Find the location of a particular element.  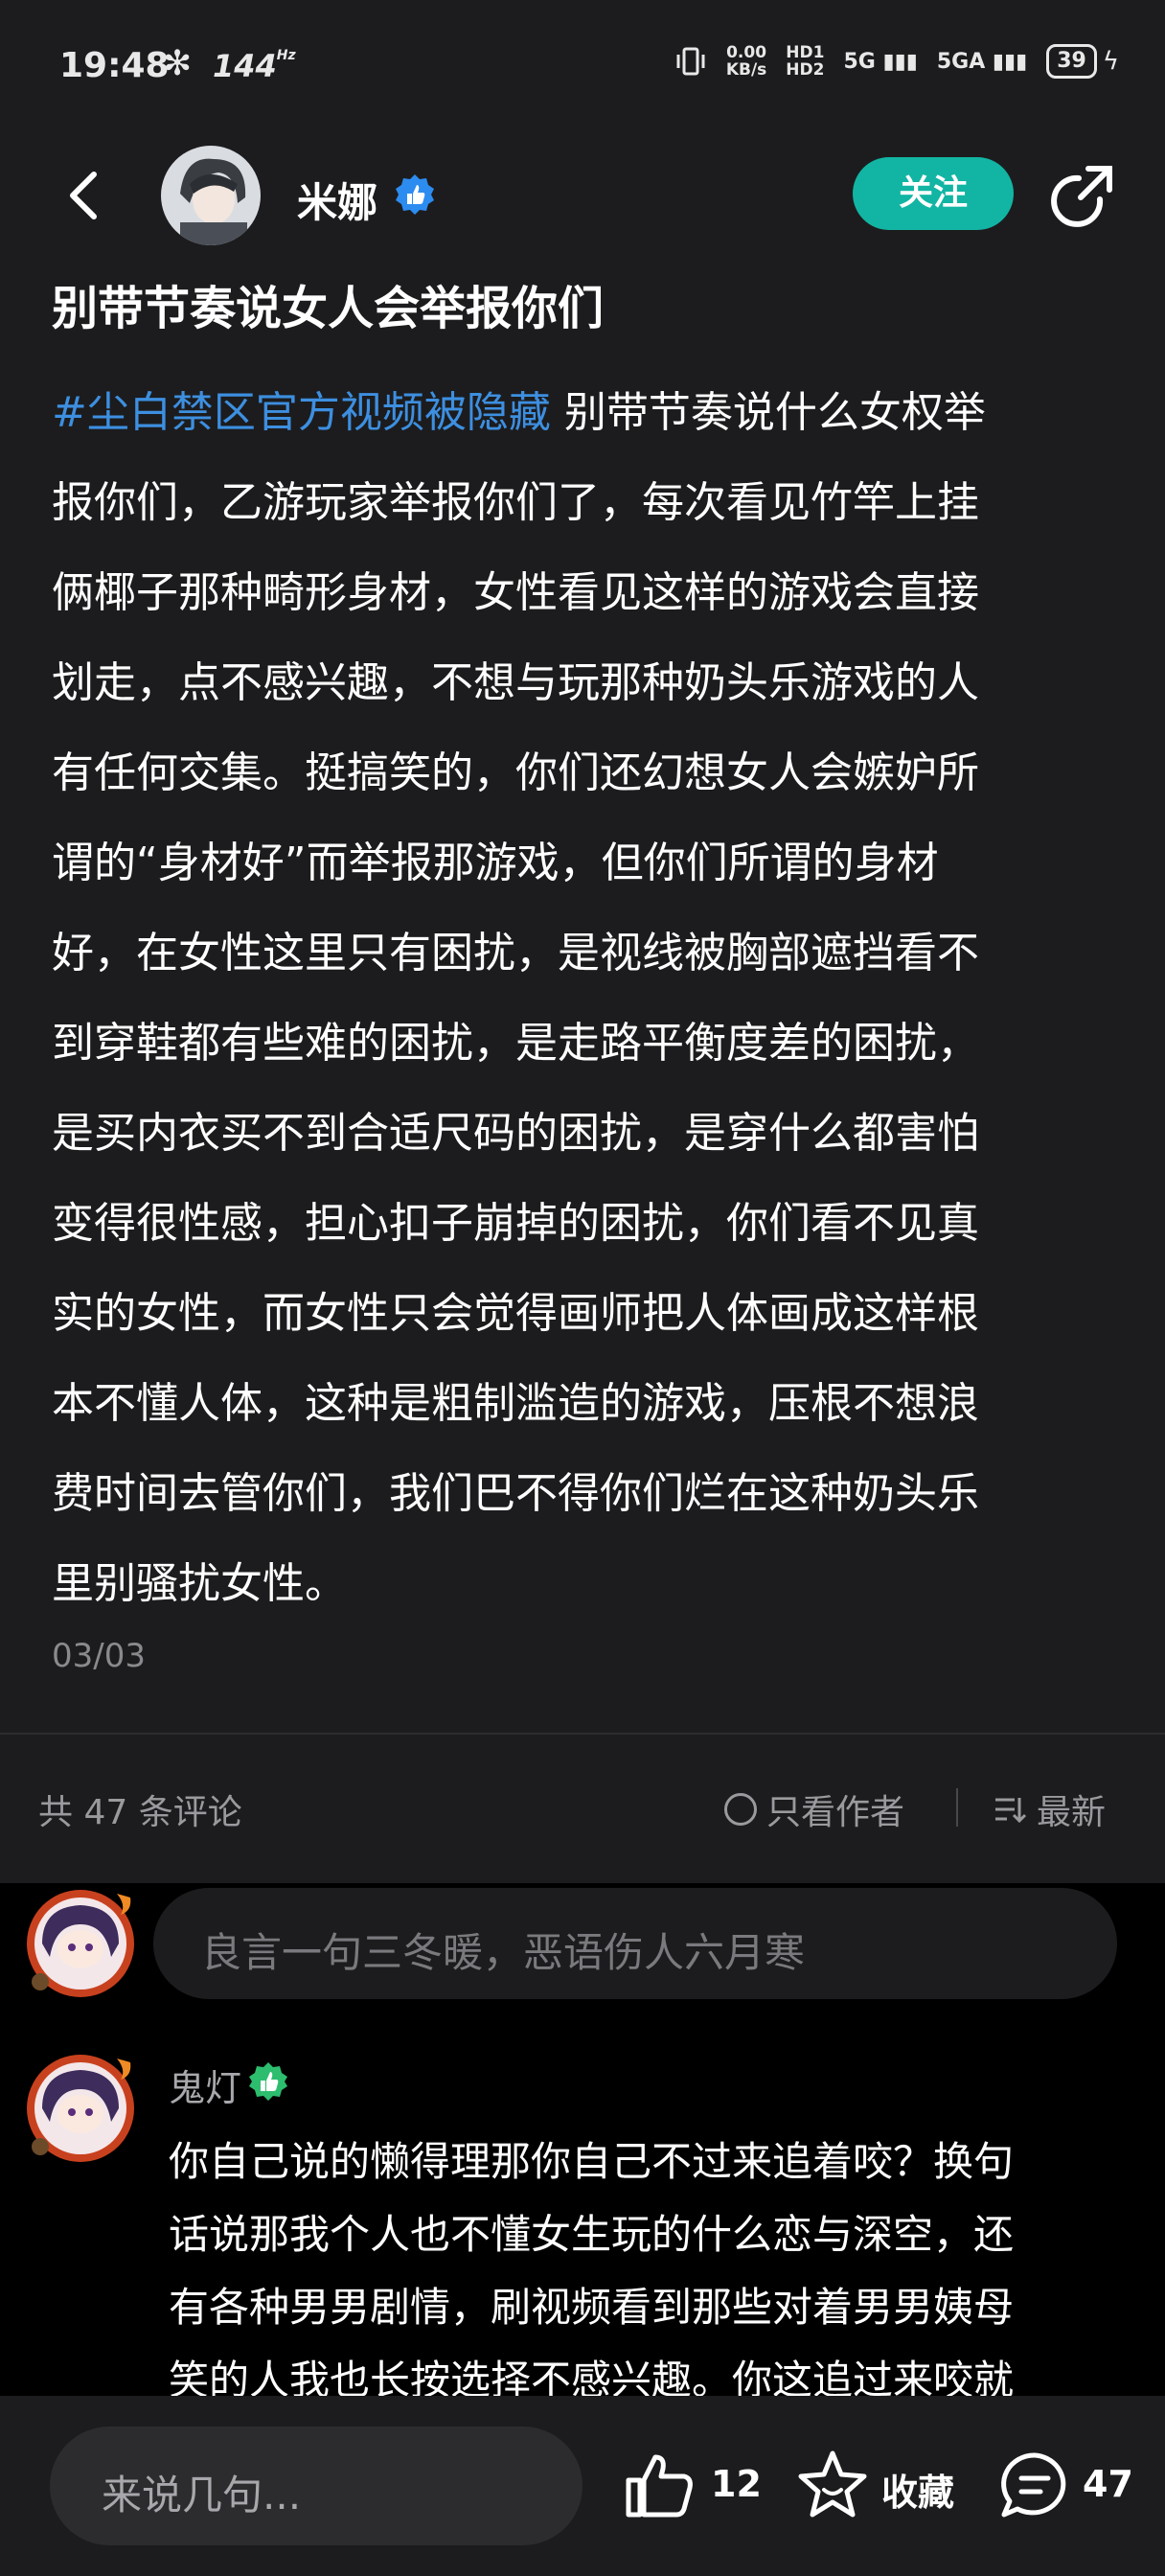

like-count: 12 is located at coordinates (737, 2484).